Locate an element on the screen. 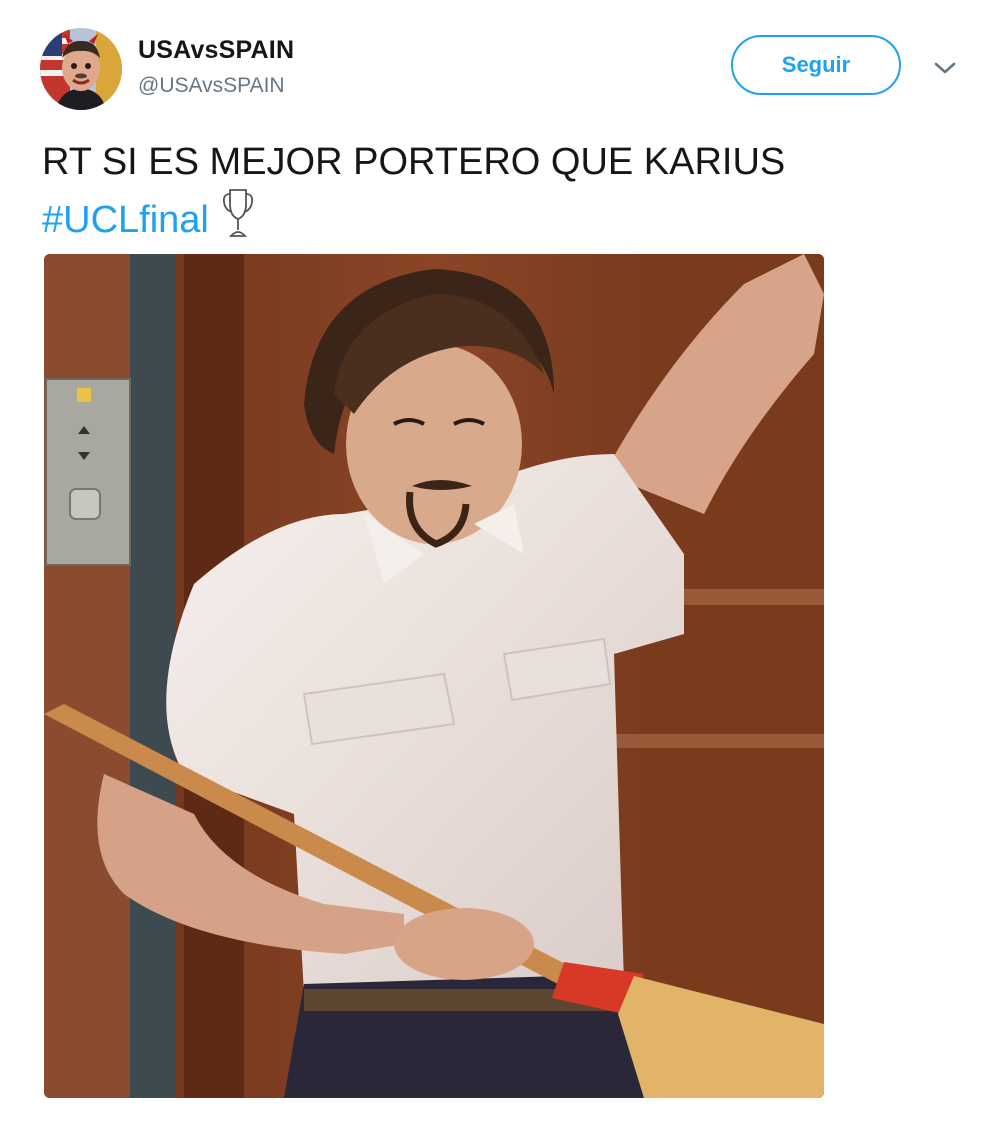 The height and width of the screenshot is (1125, 990). follow-button: Seguir is located at coordinates (816, 65).